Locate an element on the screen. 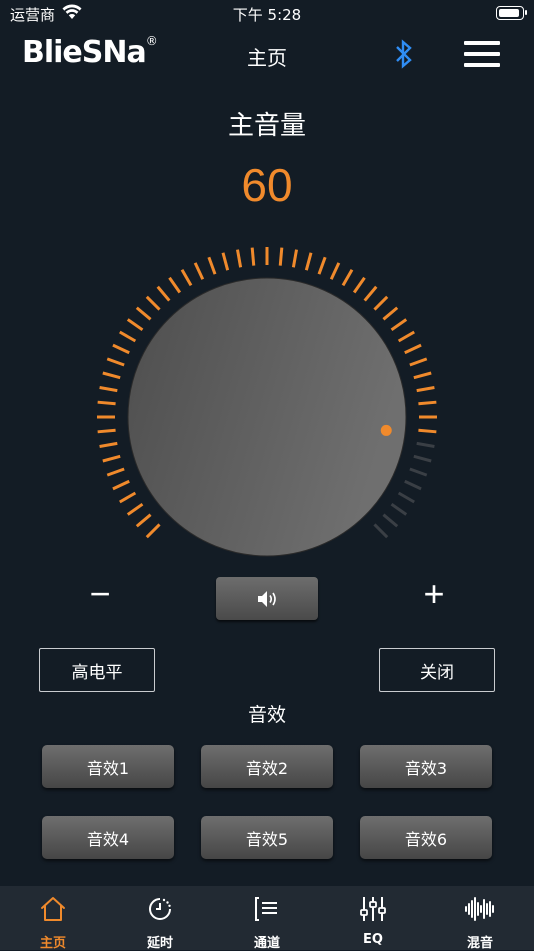  sliders-icon is located at coordinates (373, 909).